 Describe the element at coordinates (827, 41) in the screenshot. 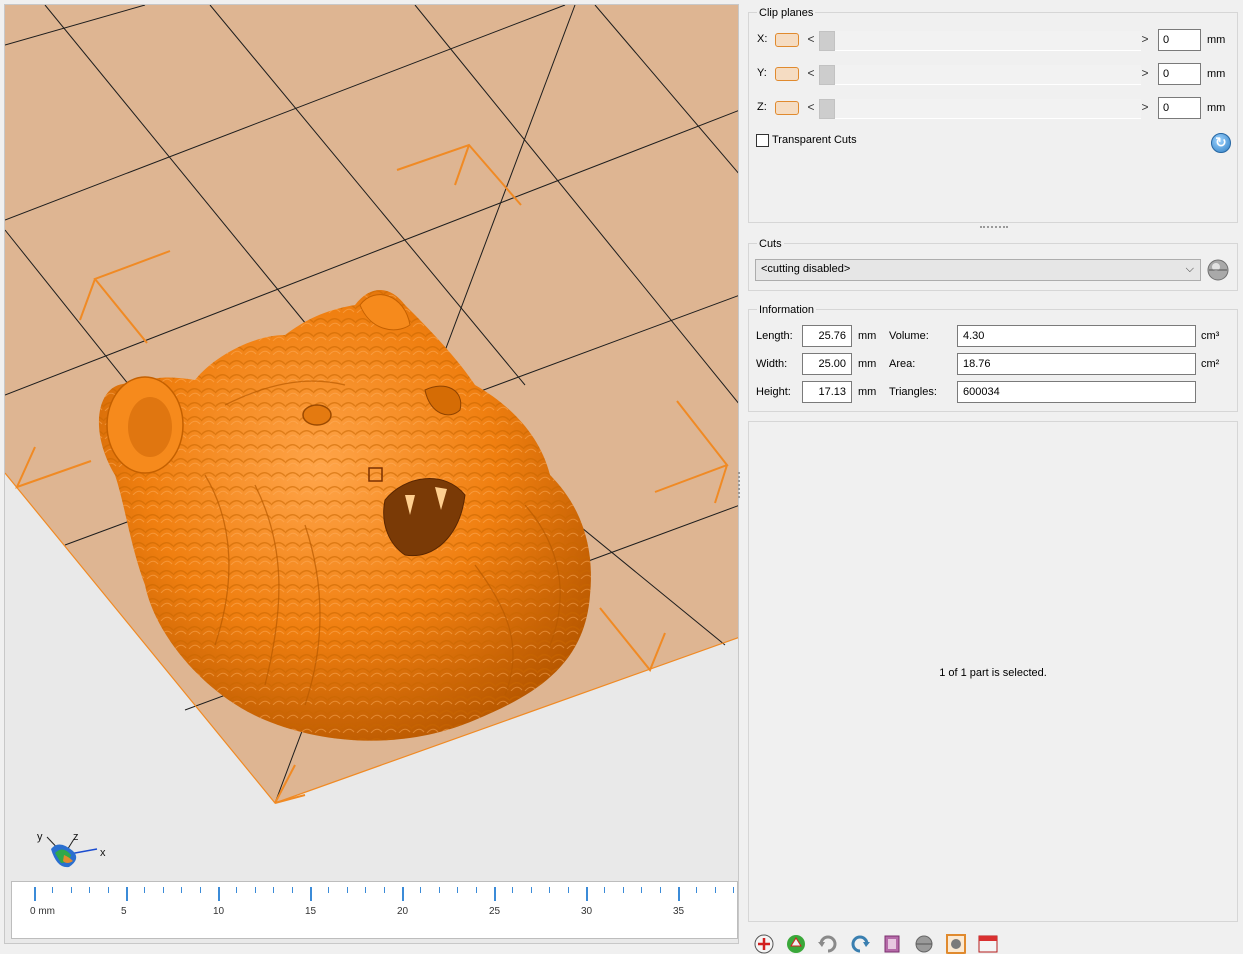

I see `clip-x-slider-thumb` at that location.